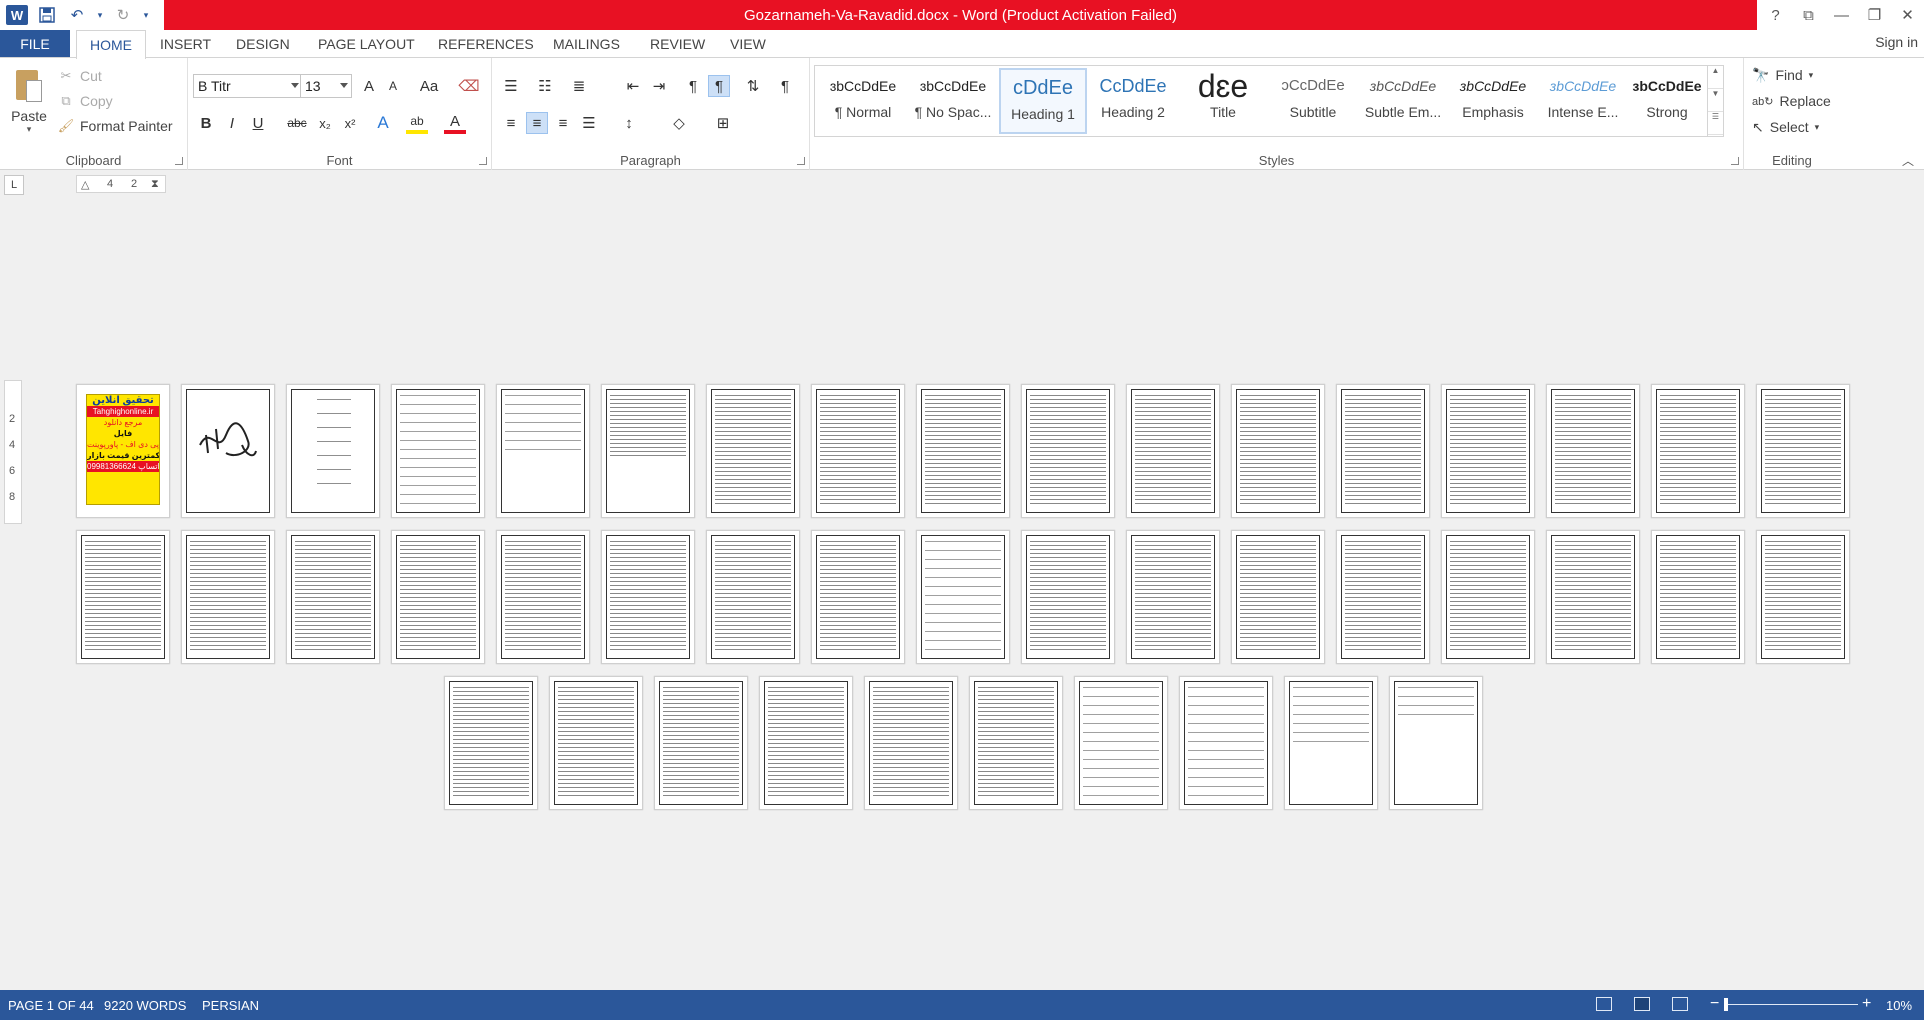 The width and height of the screenshot is (1924, 1020). Describe the element at coordinates (17, 15) in the screenshot. I see `word-logo-icon: W` at that location.